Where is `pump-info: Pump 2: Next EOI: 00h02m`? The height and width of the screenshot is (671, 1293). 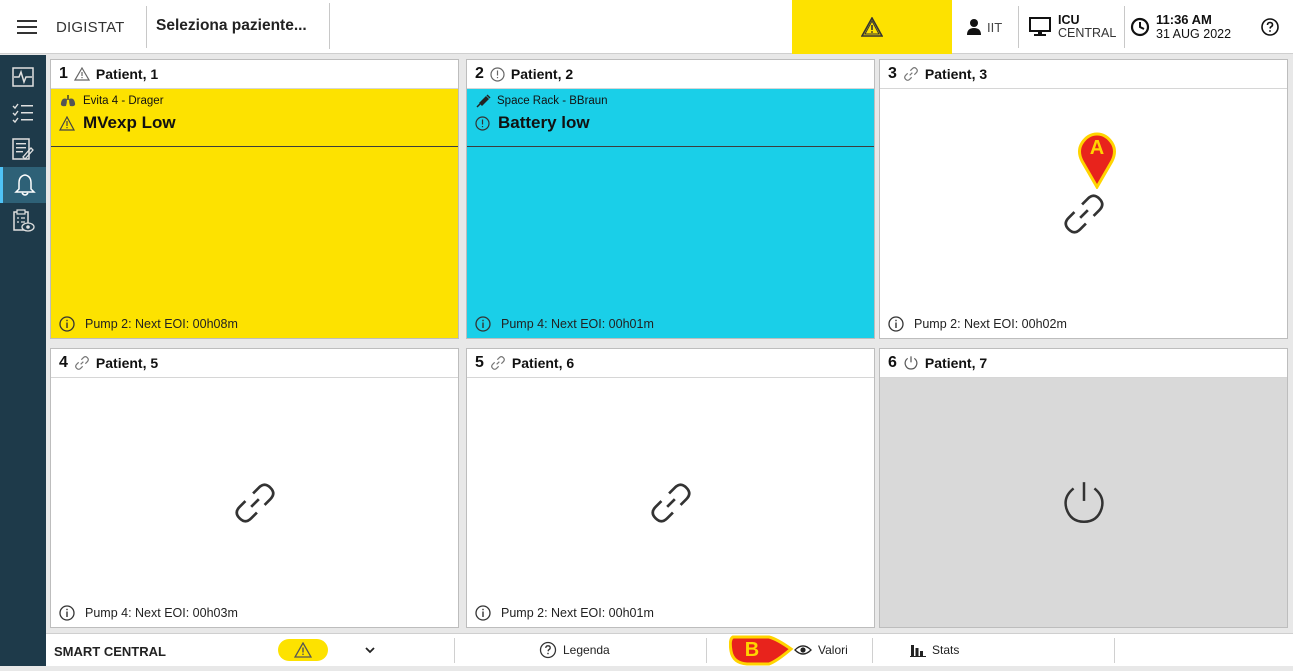 pump-info: Pump 2: Next EOI: 00h02m is located at coordinates (990, 324).